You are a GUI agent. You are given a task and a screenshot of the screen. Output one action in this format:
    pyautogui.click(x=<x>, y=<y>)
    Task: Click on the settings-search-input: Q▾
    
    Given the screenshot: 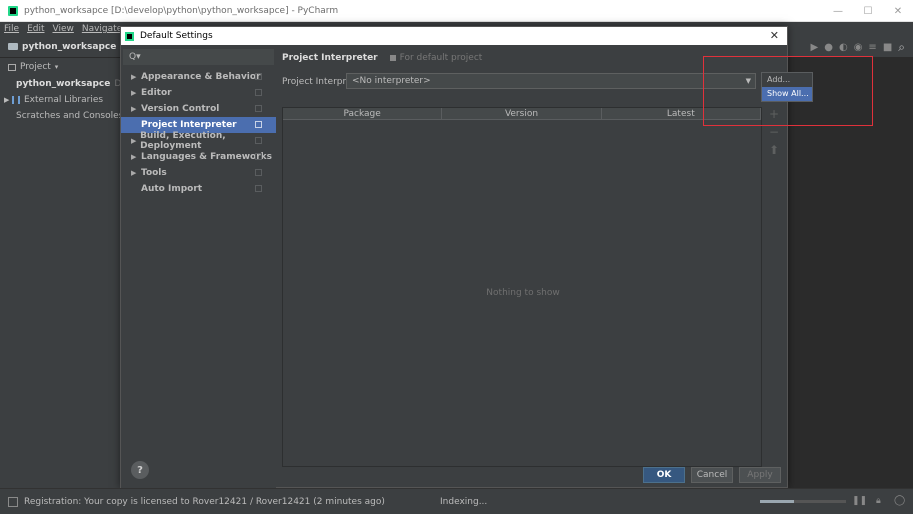 What is the action you would take?
    pyautogui.click(x=198, y=57)
    